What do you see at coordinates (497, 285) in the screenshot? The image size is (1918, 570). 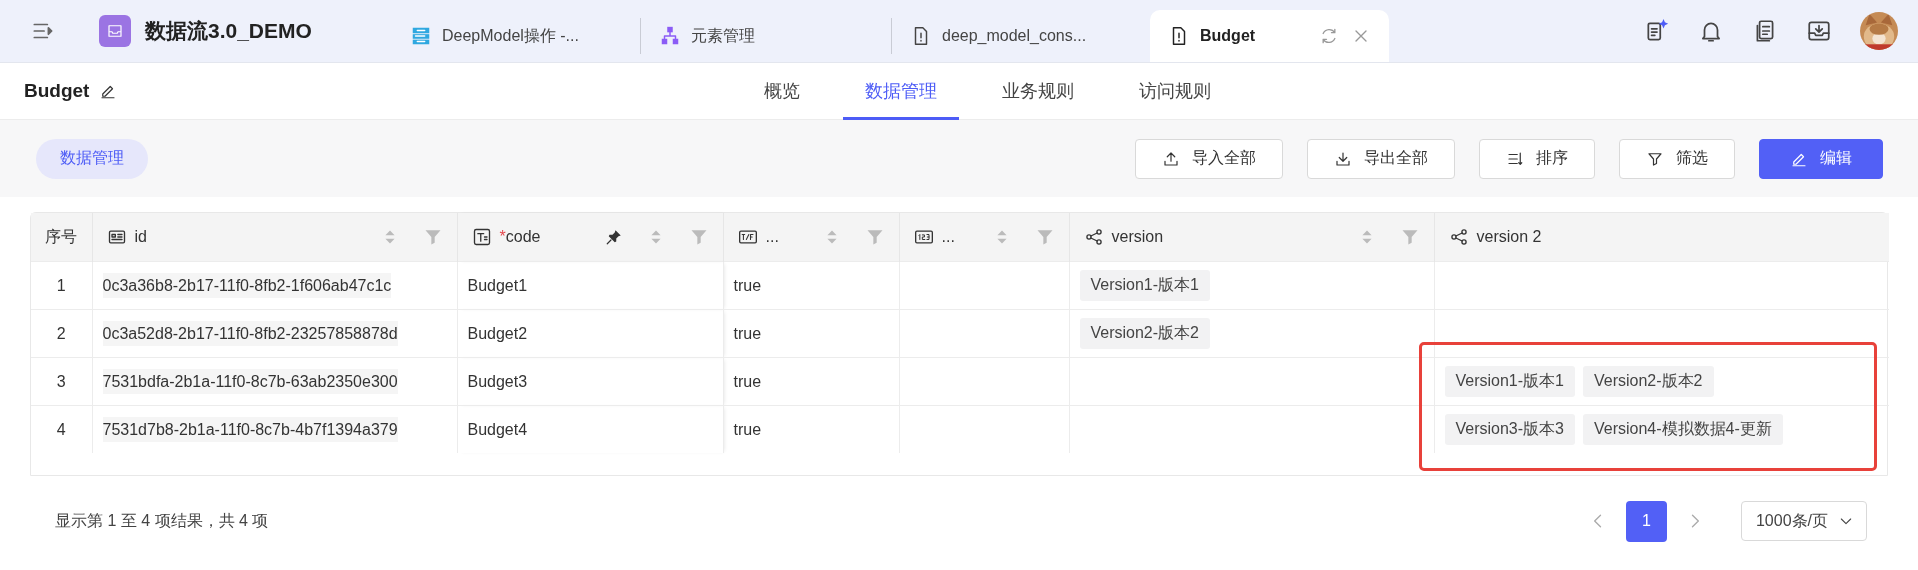 I see `table-cell: Budget1` at bounding box center [497, 285].